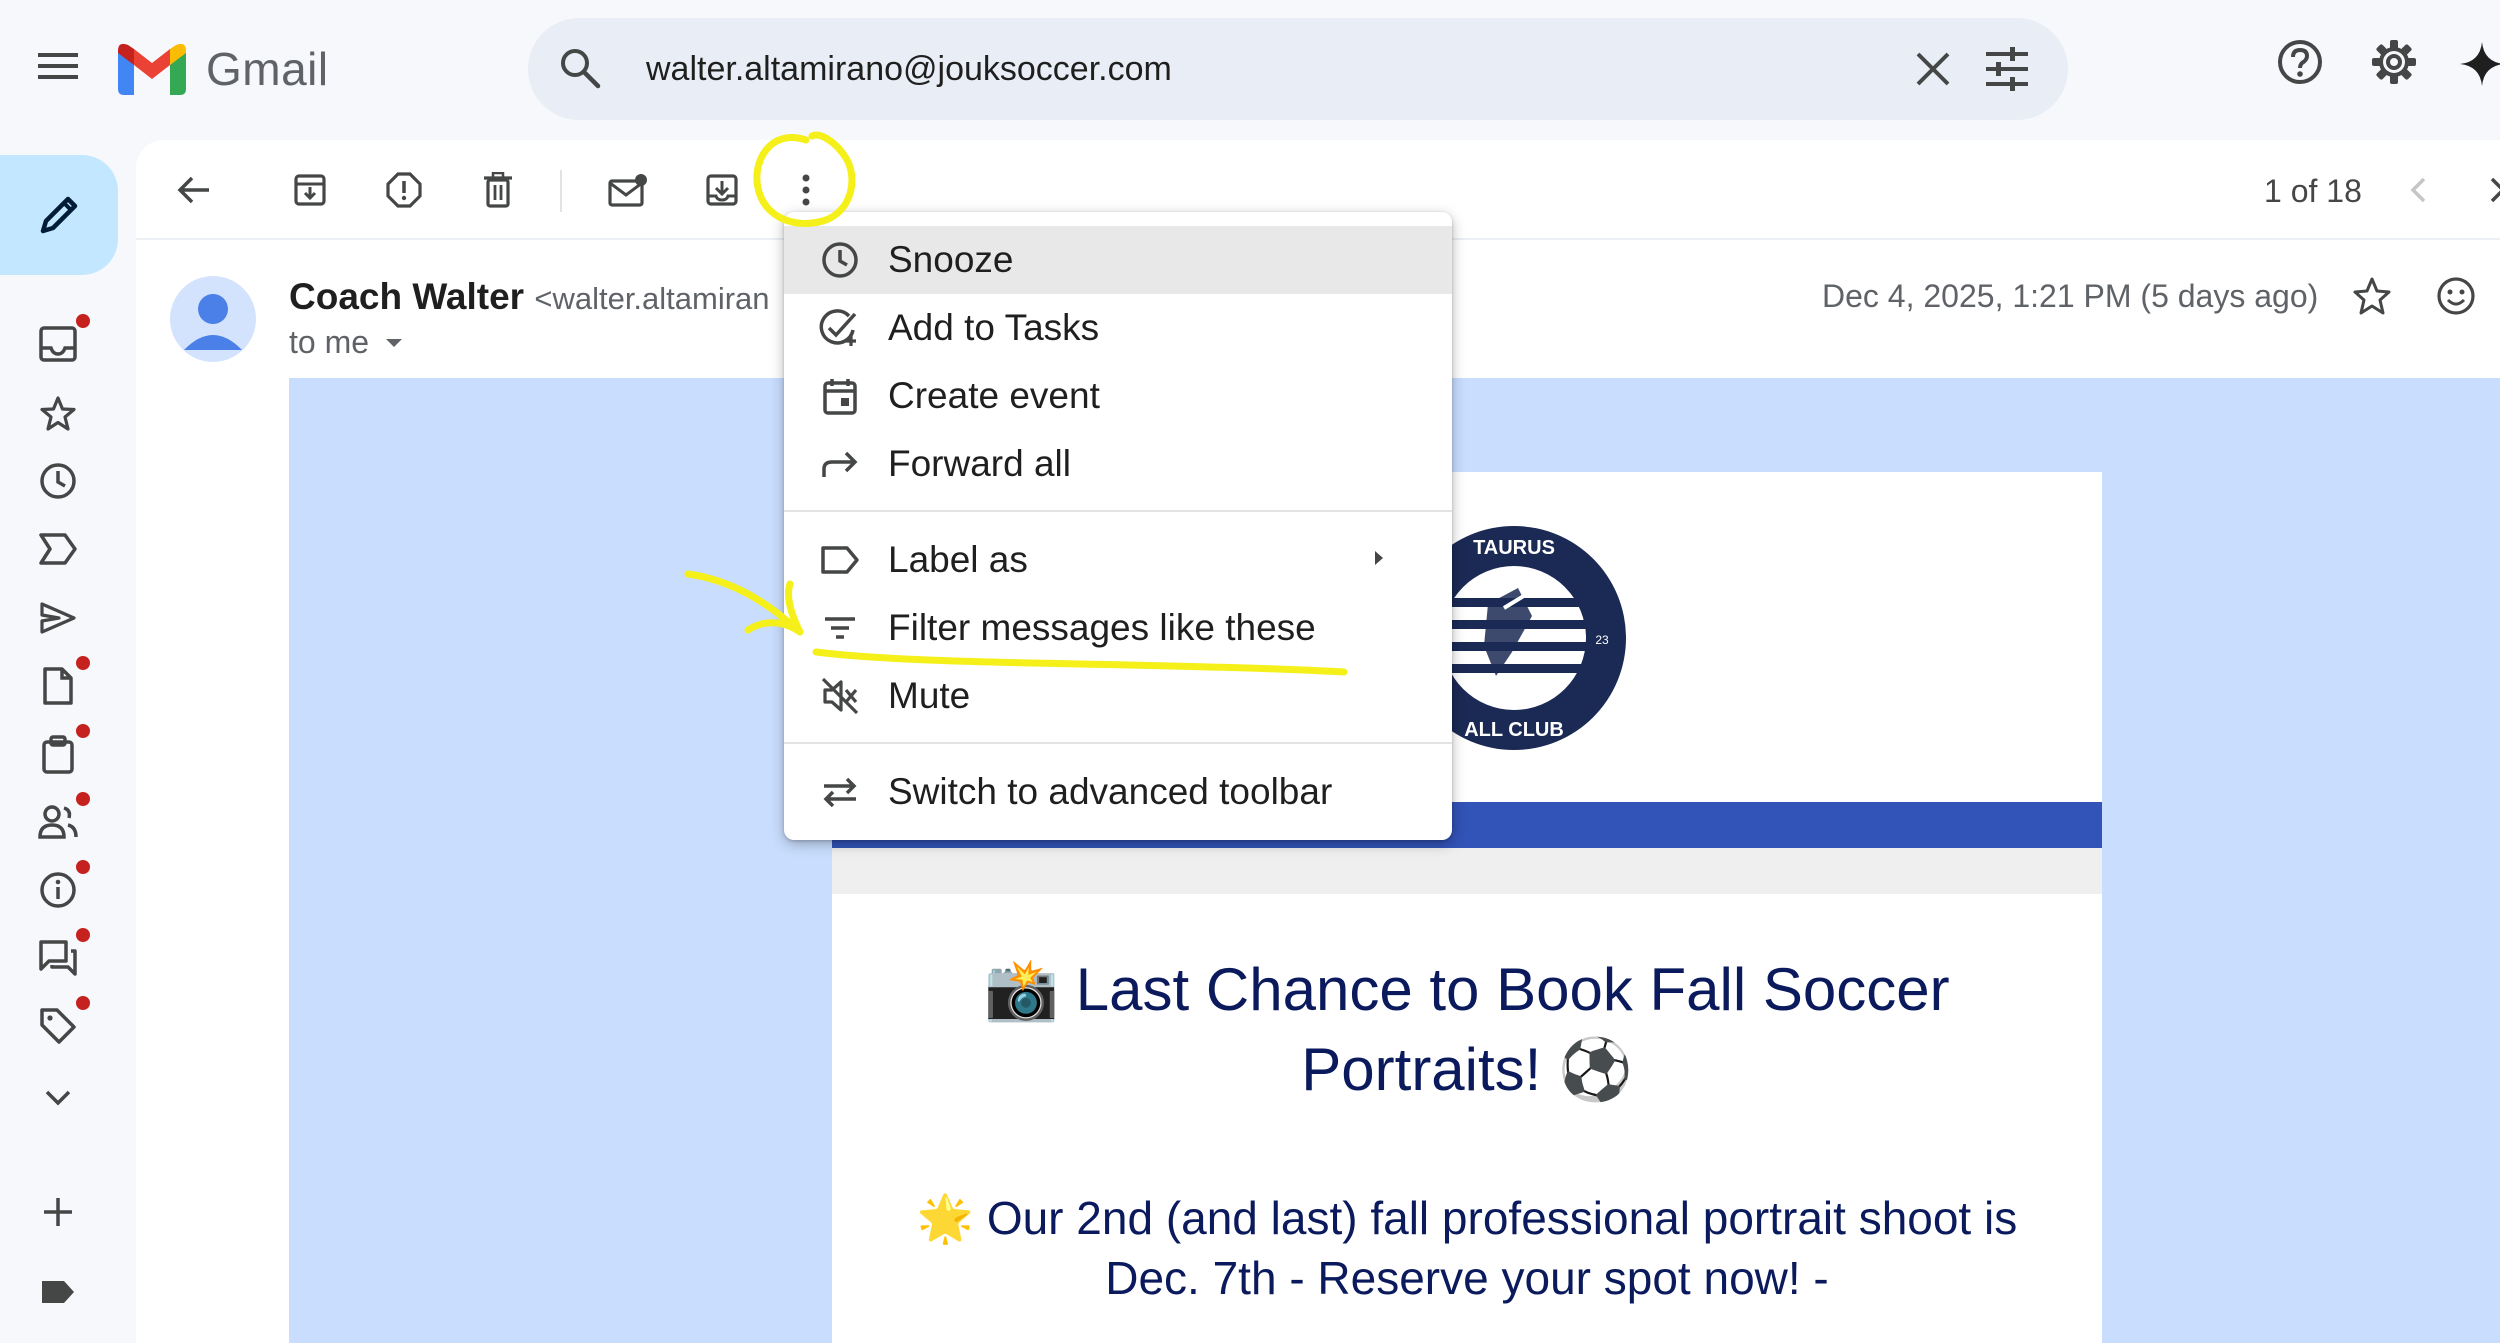 The width and height of the screenshot is (2500, 1343). Describe the element at coordinates (1514, 730) in the screenshot. I see `club-logo-bottom-text: ALL CLUB` at that location.